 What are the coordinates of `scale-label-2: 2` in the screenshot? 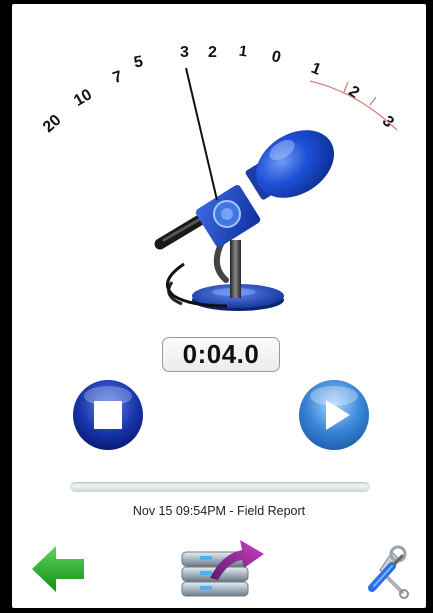 It's located at (212, 52).